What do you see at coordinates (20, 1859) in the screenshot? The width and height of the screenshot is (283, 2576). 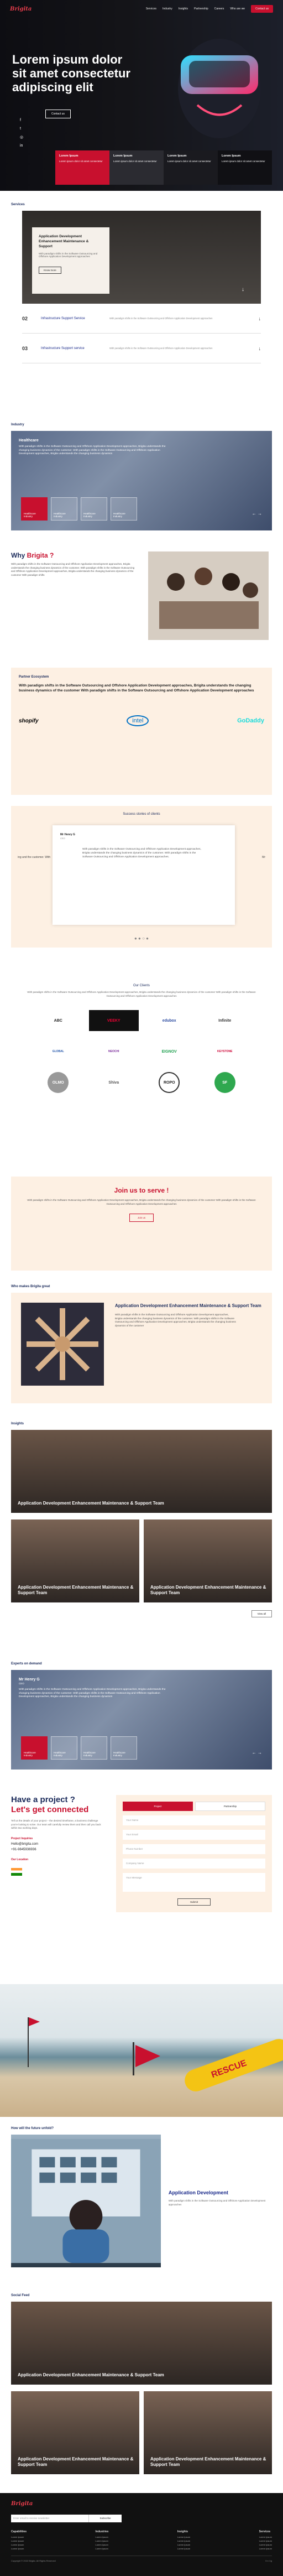 I see `location-label: Our Location` at bounding box center [20, 1859].